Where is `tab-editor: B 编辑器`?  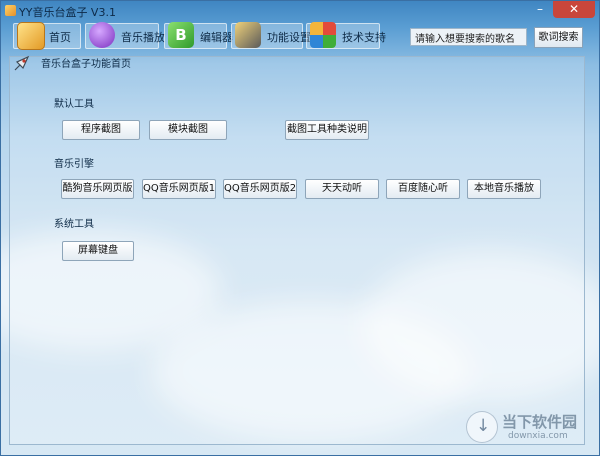
tab-editor: B 编辑器 is located at coordinates (198, 35).